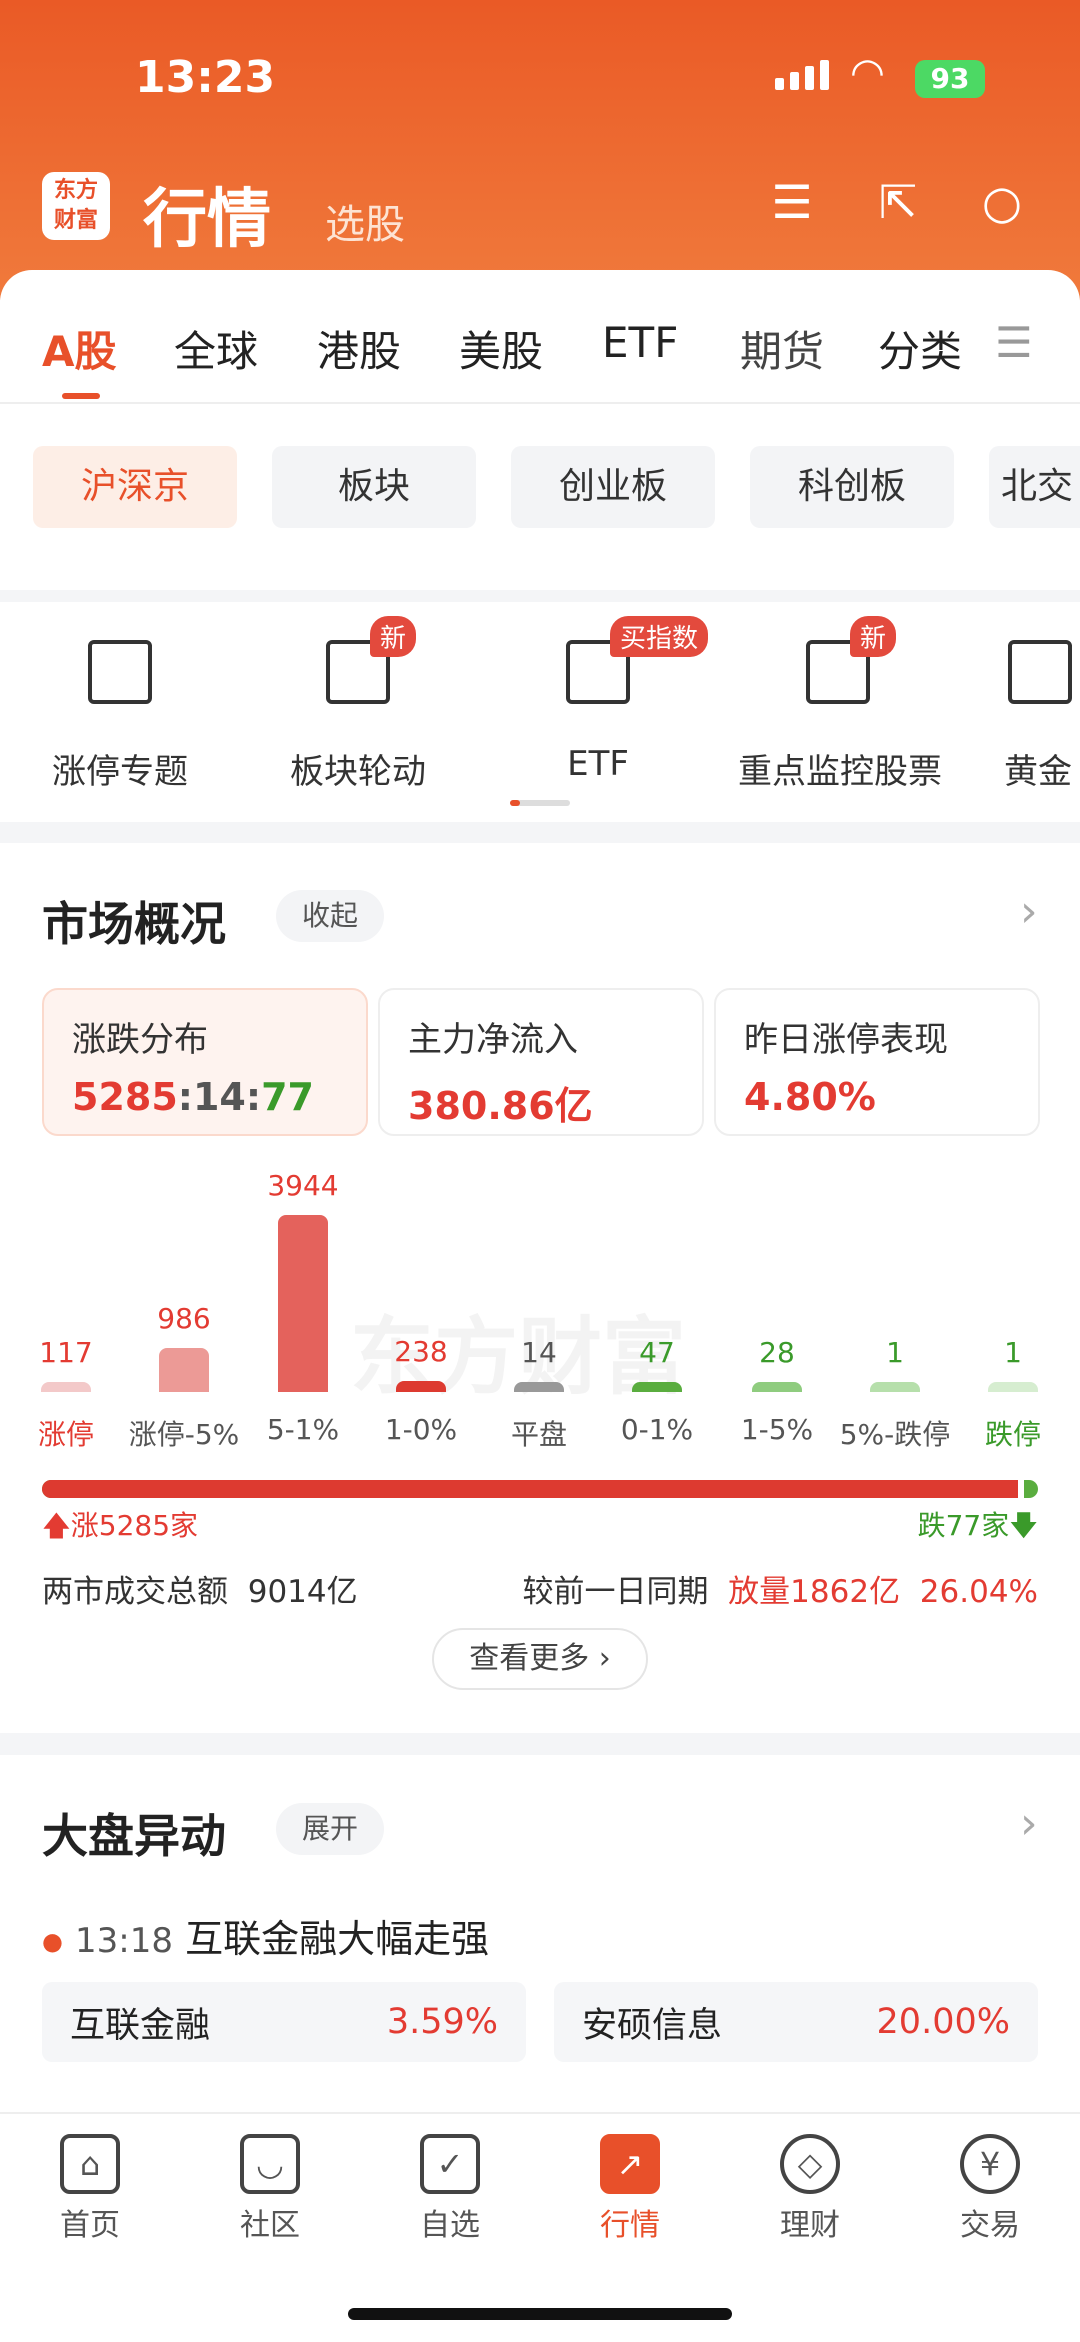 The image size is (1080, 2342). Describe the element at coordinates (1002, 202) in the screenshot. I see `search-icon: ○` at that location.